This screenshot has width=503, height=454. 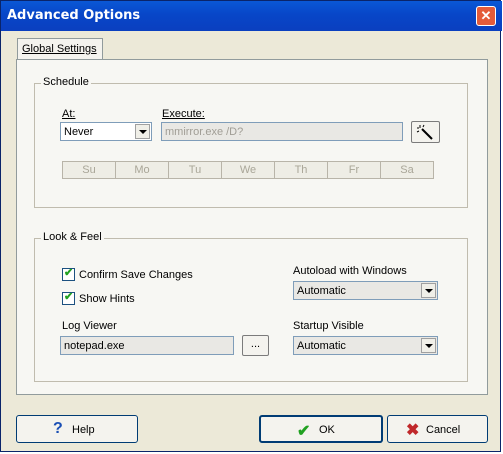 I want to click on startup-visible-label: Startup Visible, so click(x=328, y=326).